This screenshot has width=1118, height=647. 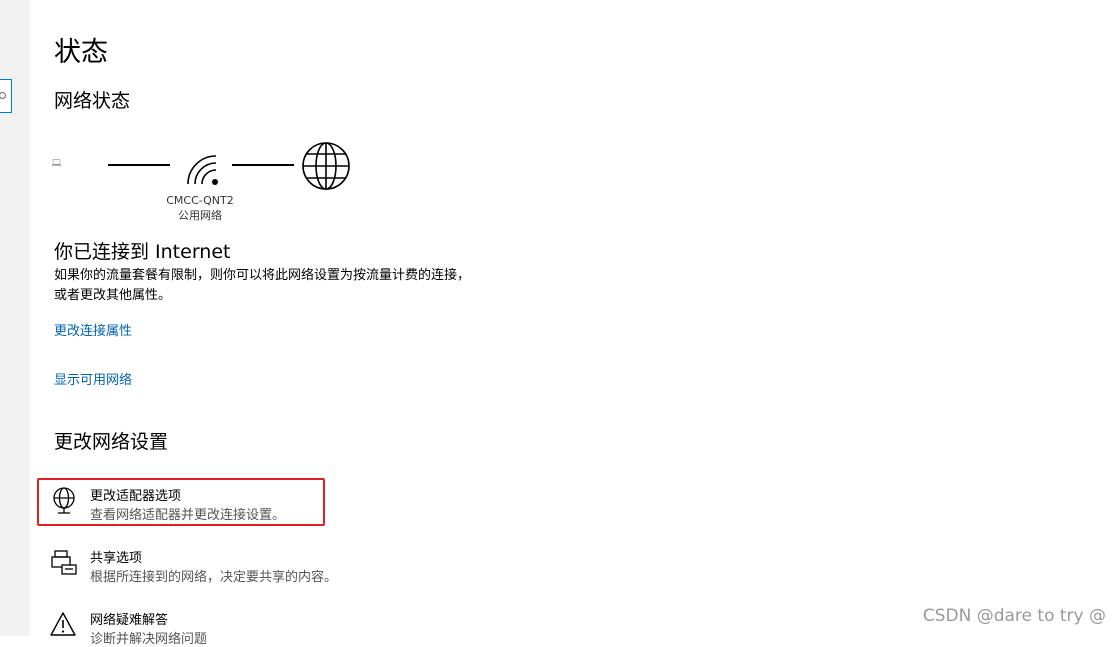 What do you see at coordinates (200, 215) in the screenshot?
I see `network-type-label: 公用网络` at bounding box center [200, 215].